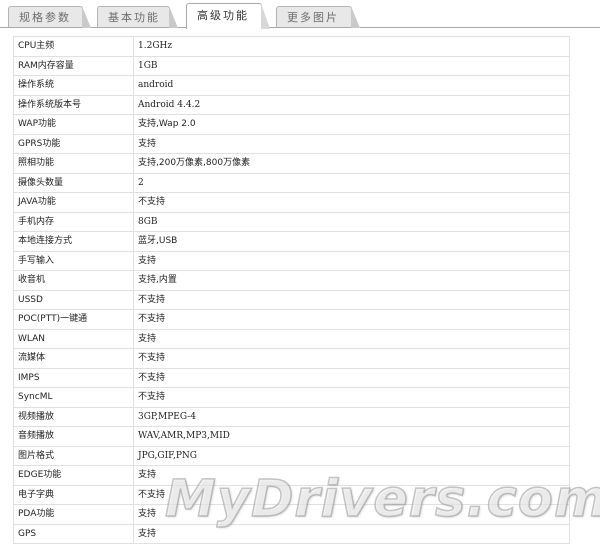 The image size is (600, 544). I want to click on spec-value: 蓝牙,USB, so click(351, 241).